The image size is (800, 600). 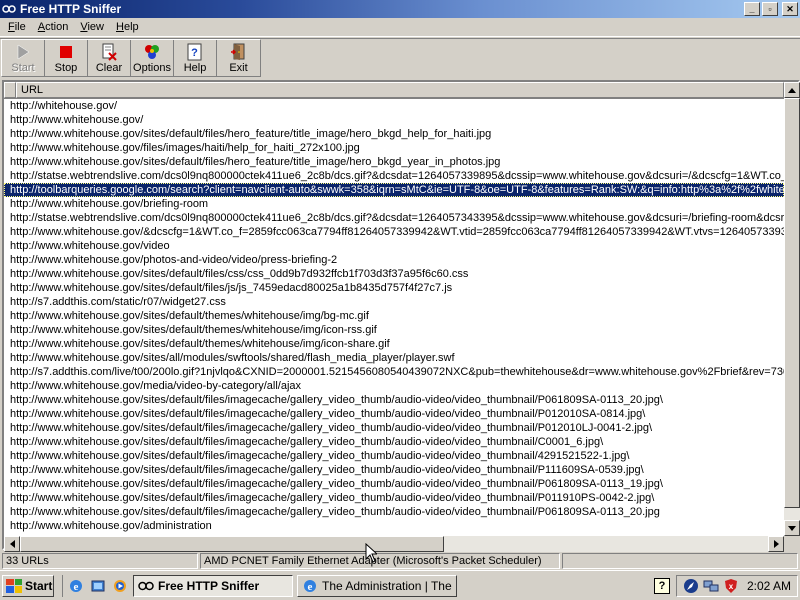 What do you see at coordinates (372, 554) in the screenshot?
I see `mouse-cursor-icon` at bounding box center [372, 554].